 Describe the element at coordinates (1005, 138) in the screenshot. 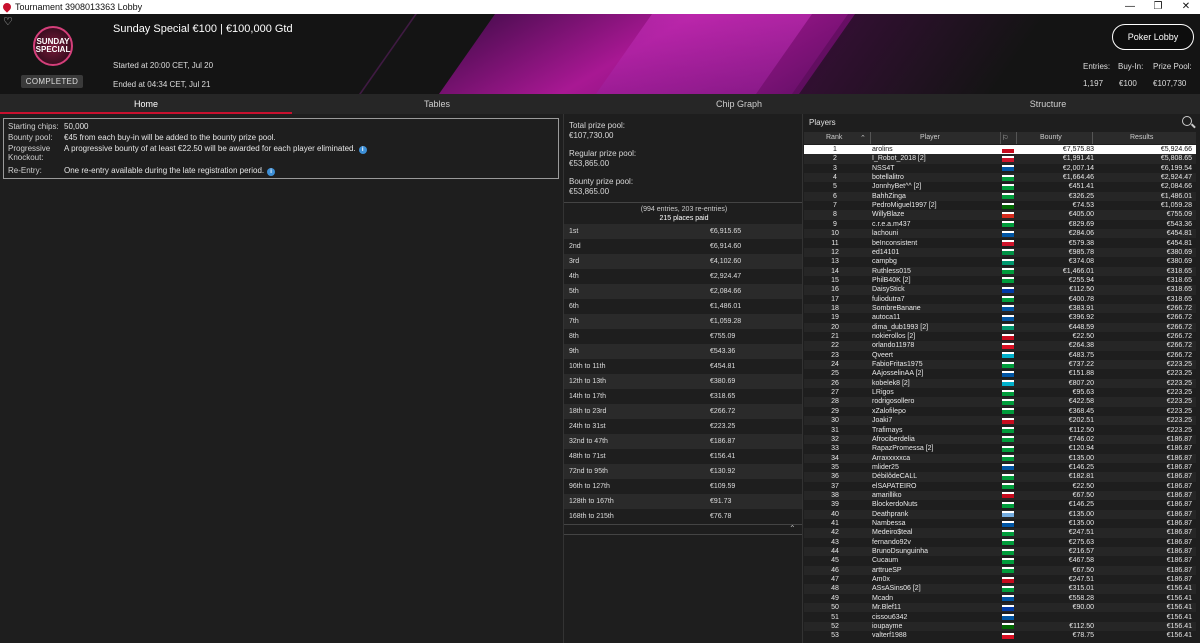

I see `flag-column-icon: ⚐` at that location.